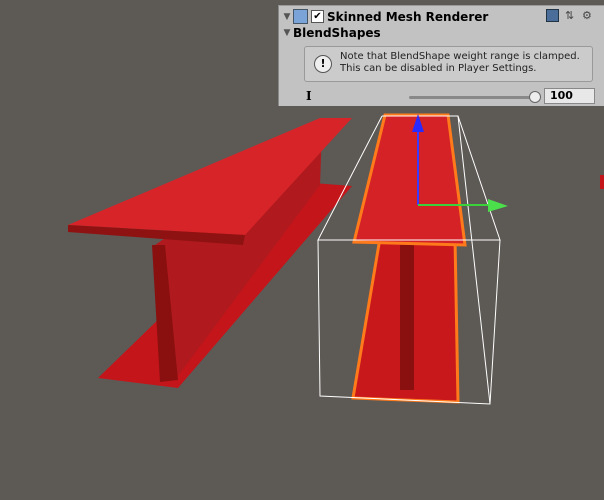  Describe the element at coordinates (535, 97) in the screenshot. I see `slider-thumb` at that location.